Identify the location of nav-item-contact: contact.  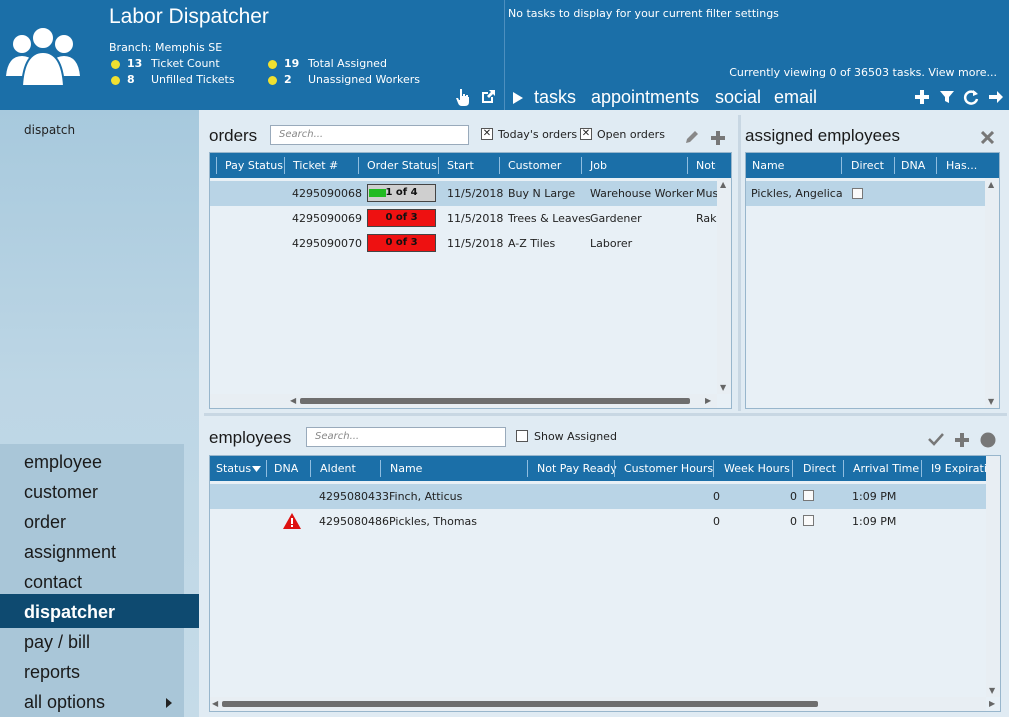
(53, 582).